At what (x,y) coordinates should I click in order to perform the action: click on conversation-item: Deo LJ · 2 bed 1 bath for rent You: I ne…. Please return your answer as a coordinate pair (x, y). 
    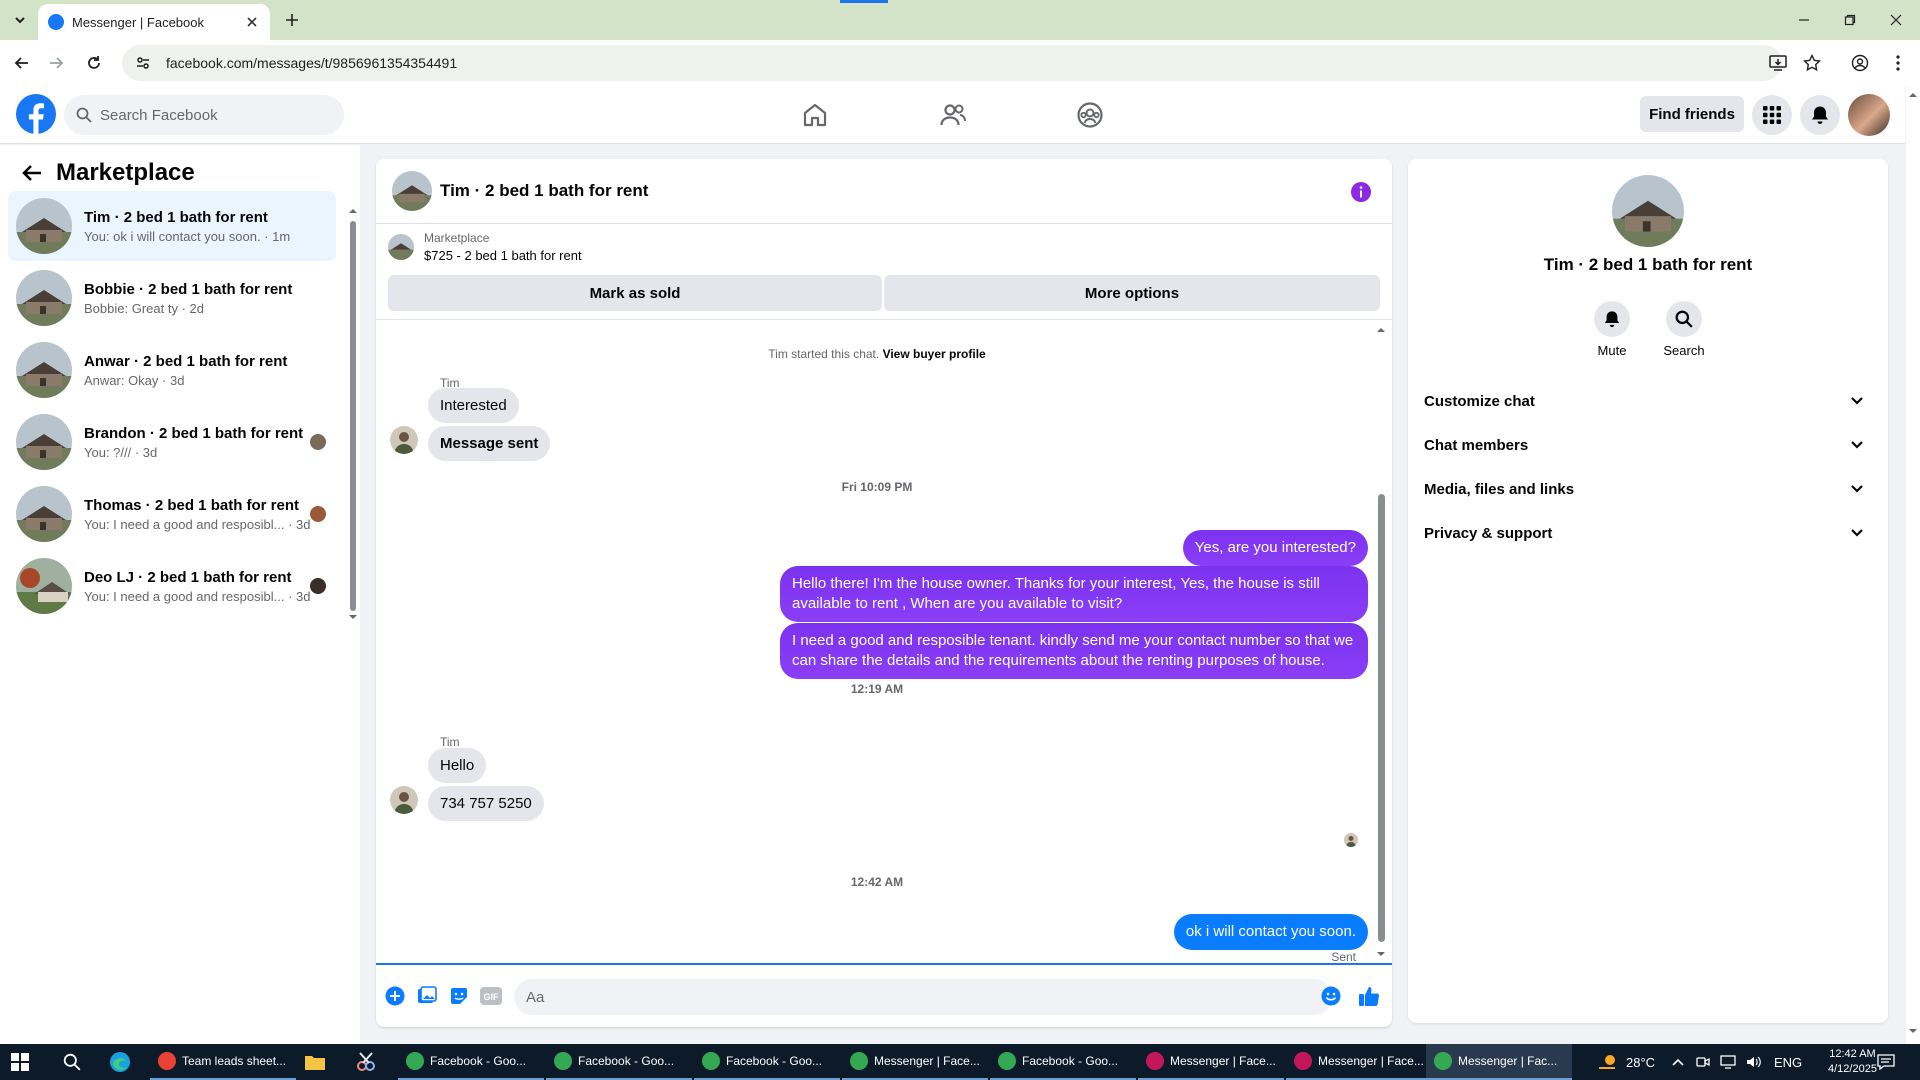
    Looking at the image, I should click on (172, 586).